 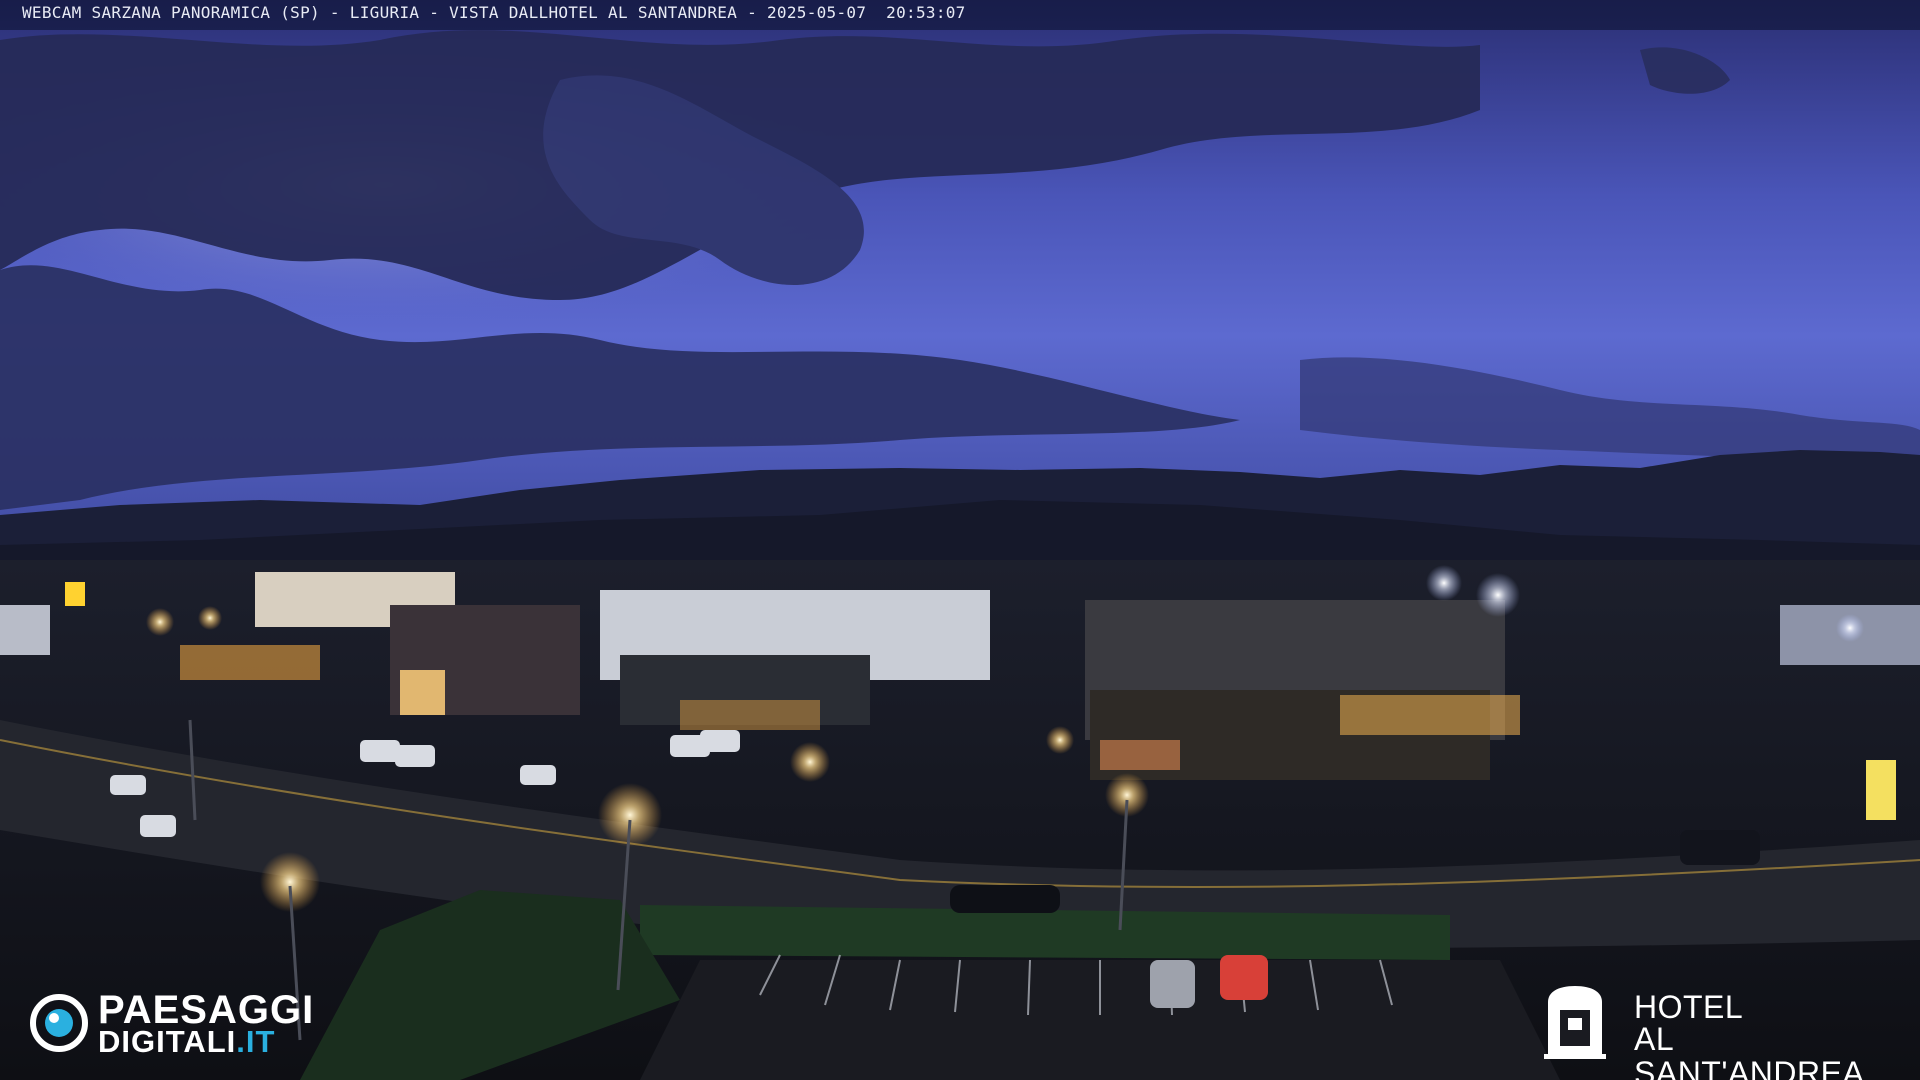 I want to click on paesaggi-logo-icon, so click(x=59, y=1023).